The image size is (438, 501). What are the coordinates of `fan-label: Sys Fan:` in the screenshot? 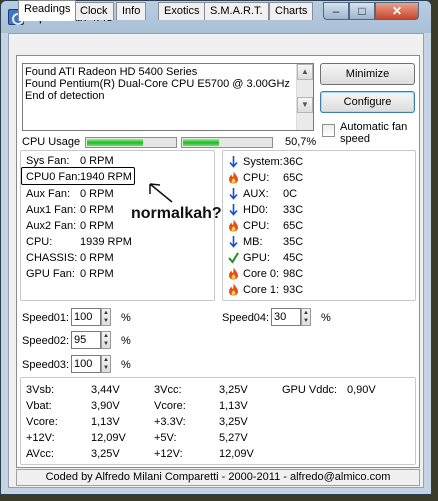 It's located at (48, 161).